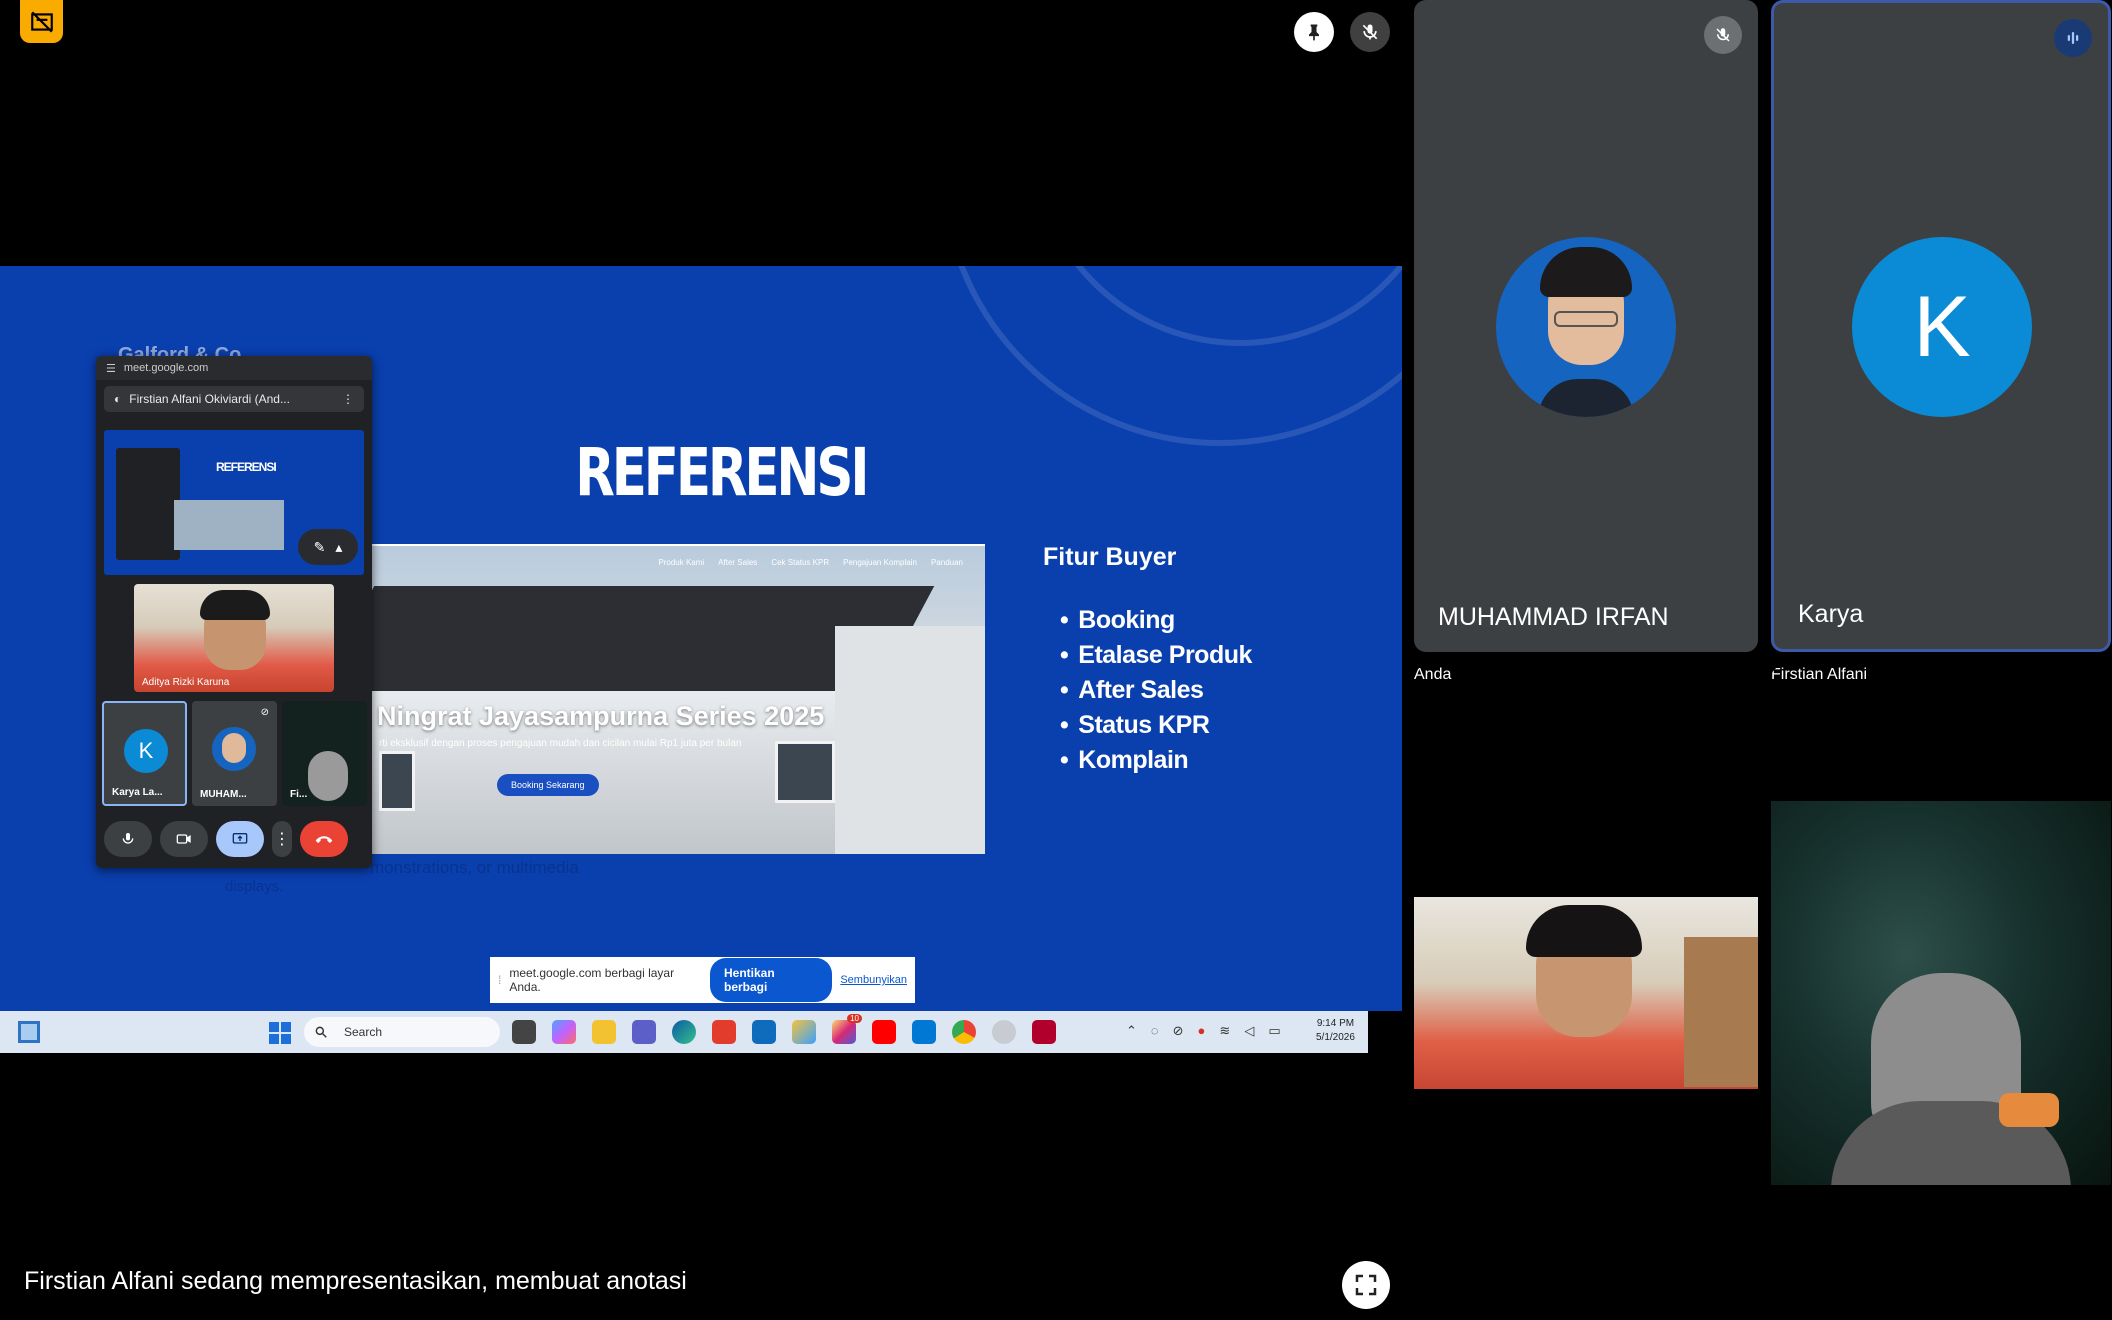 This screenshot has width=2112, height=1320. Describe the element at coordinates (235, 605) in the screenshot. I see `person-hair` at that location.